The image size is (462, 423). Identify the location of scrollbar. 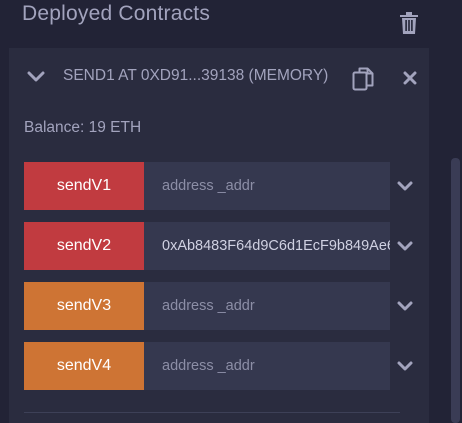
(455, 290).